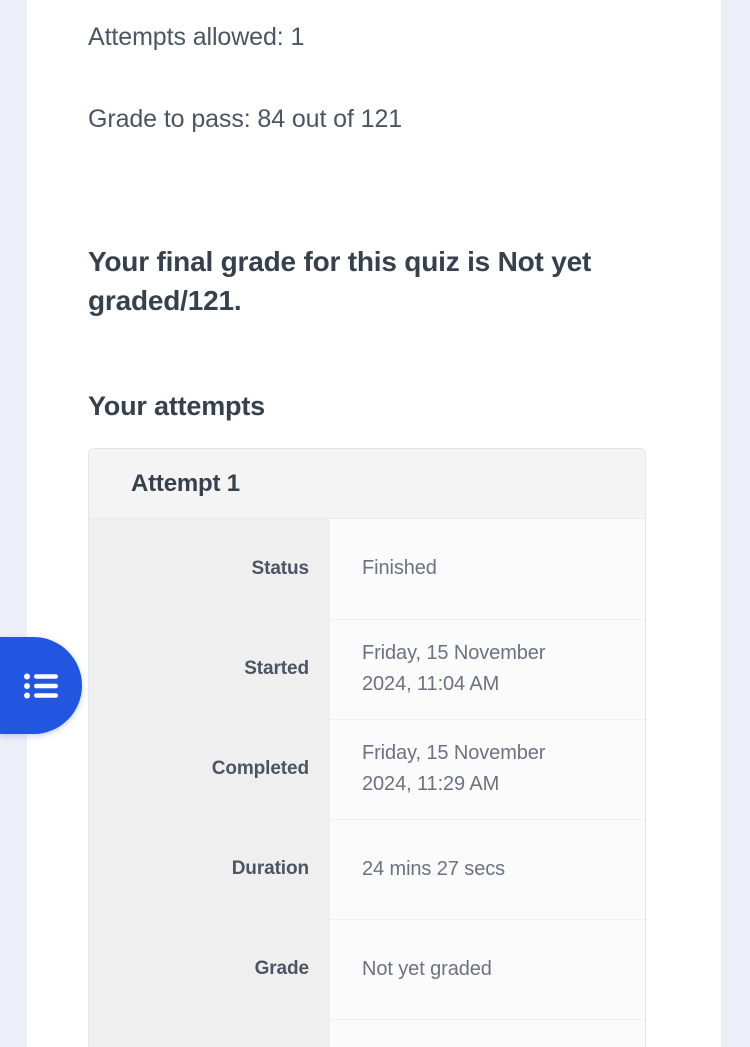 The width and height of the screenshot is (750, 1047). What do you see at coordinates (209, 569) in the screenshot?
I see `row-label-status: Status` at bounding box center [209, 569].